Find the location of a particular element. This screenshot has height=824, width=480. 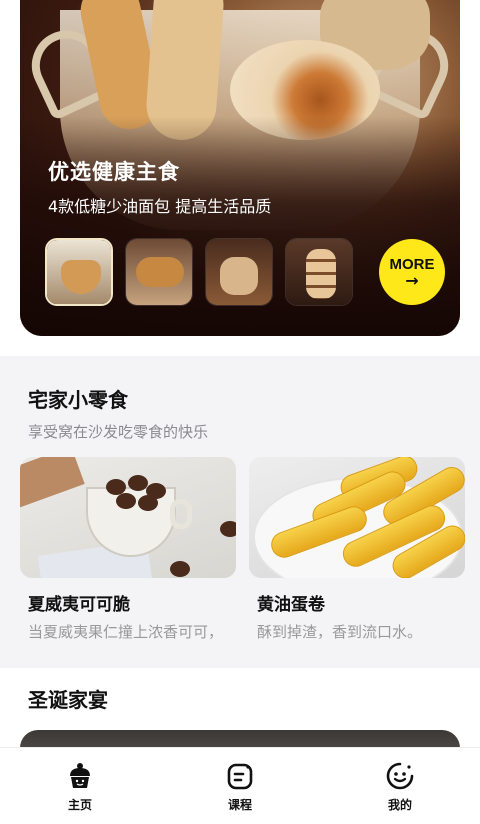

section-divider is located at coordinates (240, 664).